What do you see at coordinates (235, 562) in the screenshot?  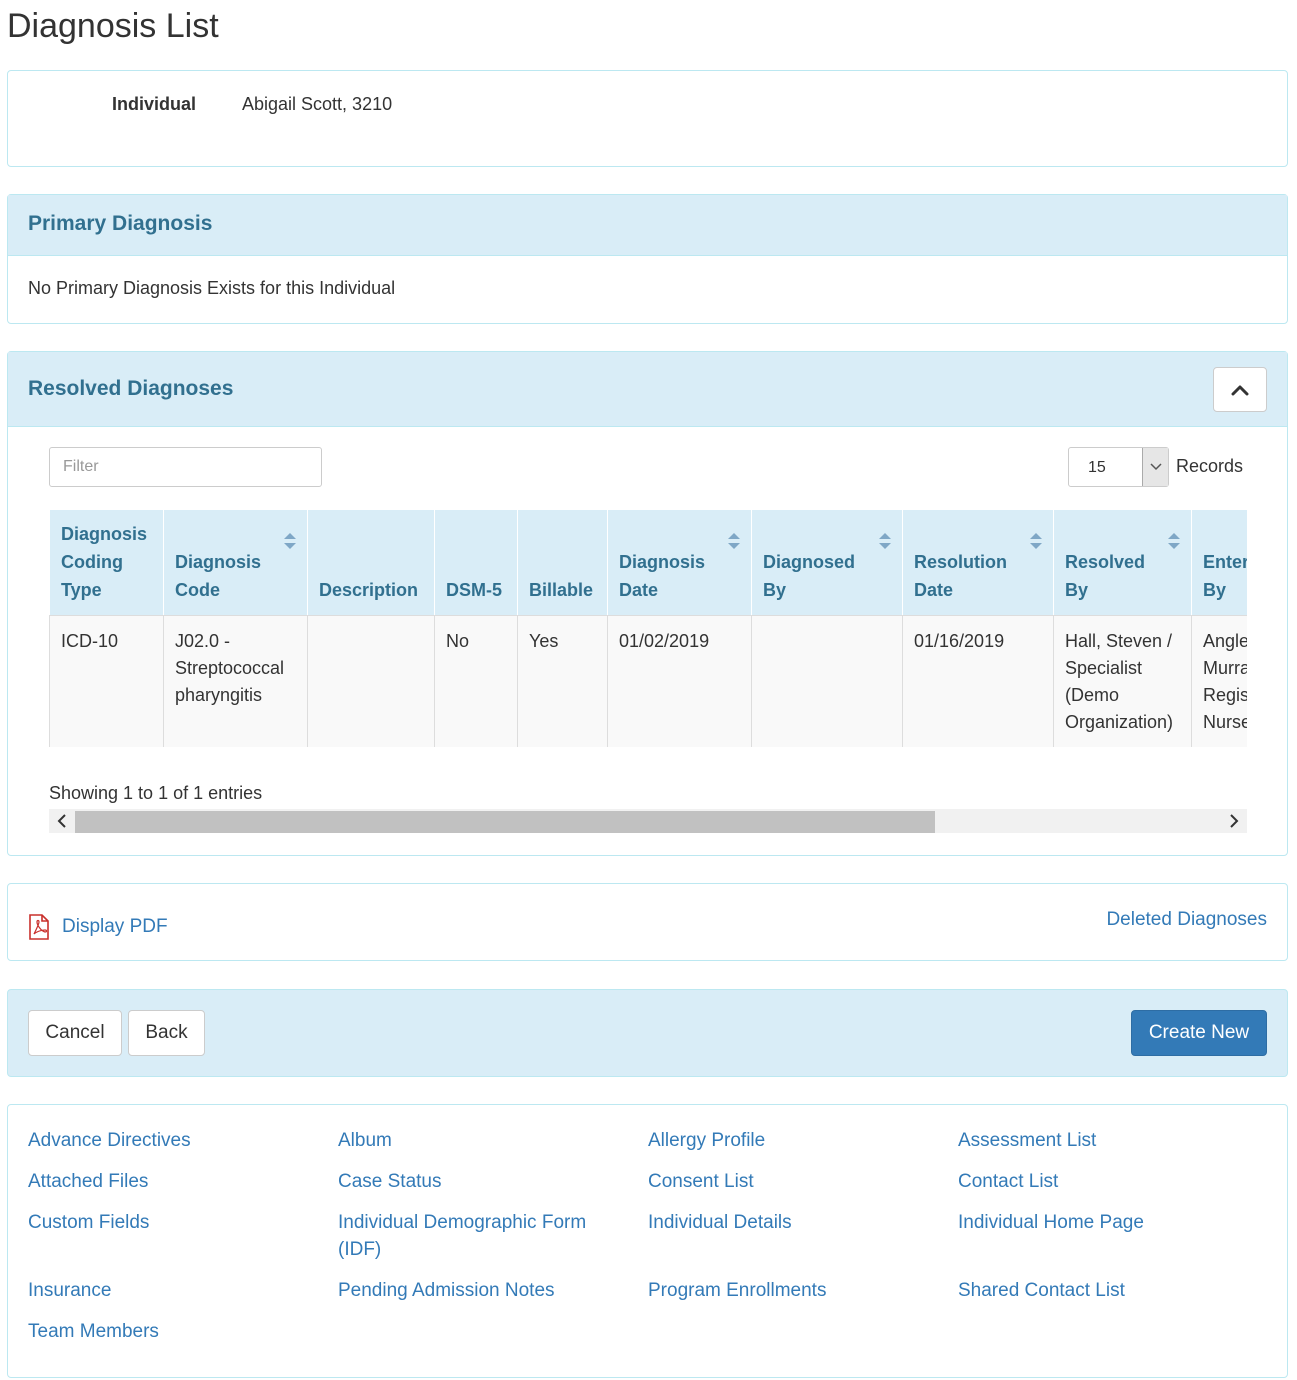 I see `column-header: Diagnosis Code` at bounding box center [235, 562].